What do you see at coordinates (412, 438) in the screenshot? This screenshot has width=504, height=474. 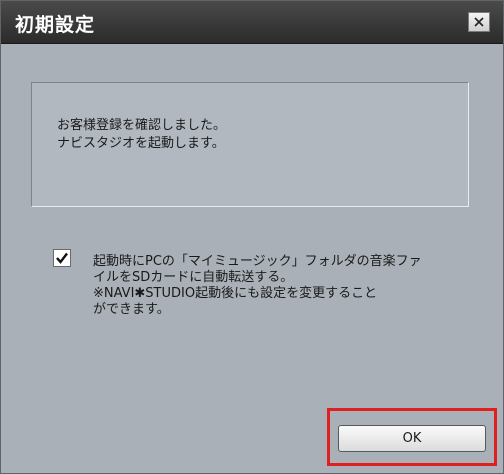 I see `ok-button: OK` at bounding box center [412, 438].